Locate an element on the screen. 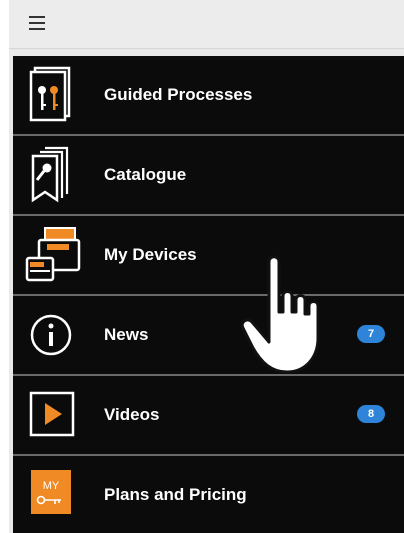 This screenshot has height=533, width=404. menu-item-videos: Videos 8 is located at coordinates (208, 416).